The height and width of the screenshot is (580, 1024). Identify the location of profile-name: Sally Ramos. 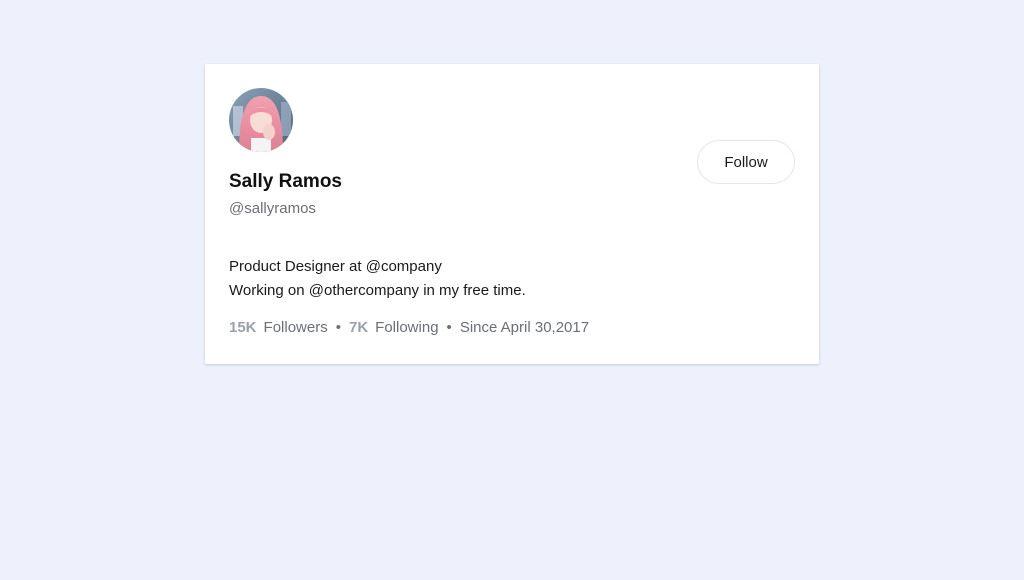
(285, 181).